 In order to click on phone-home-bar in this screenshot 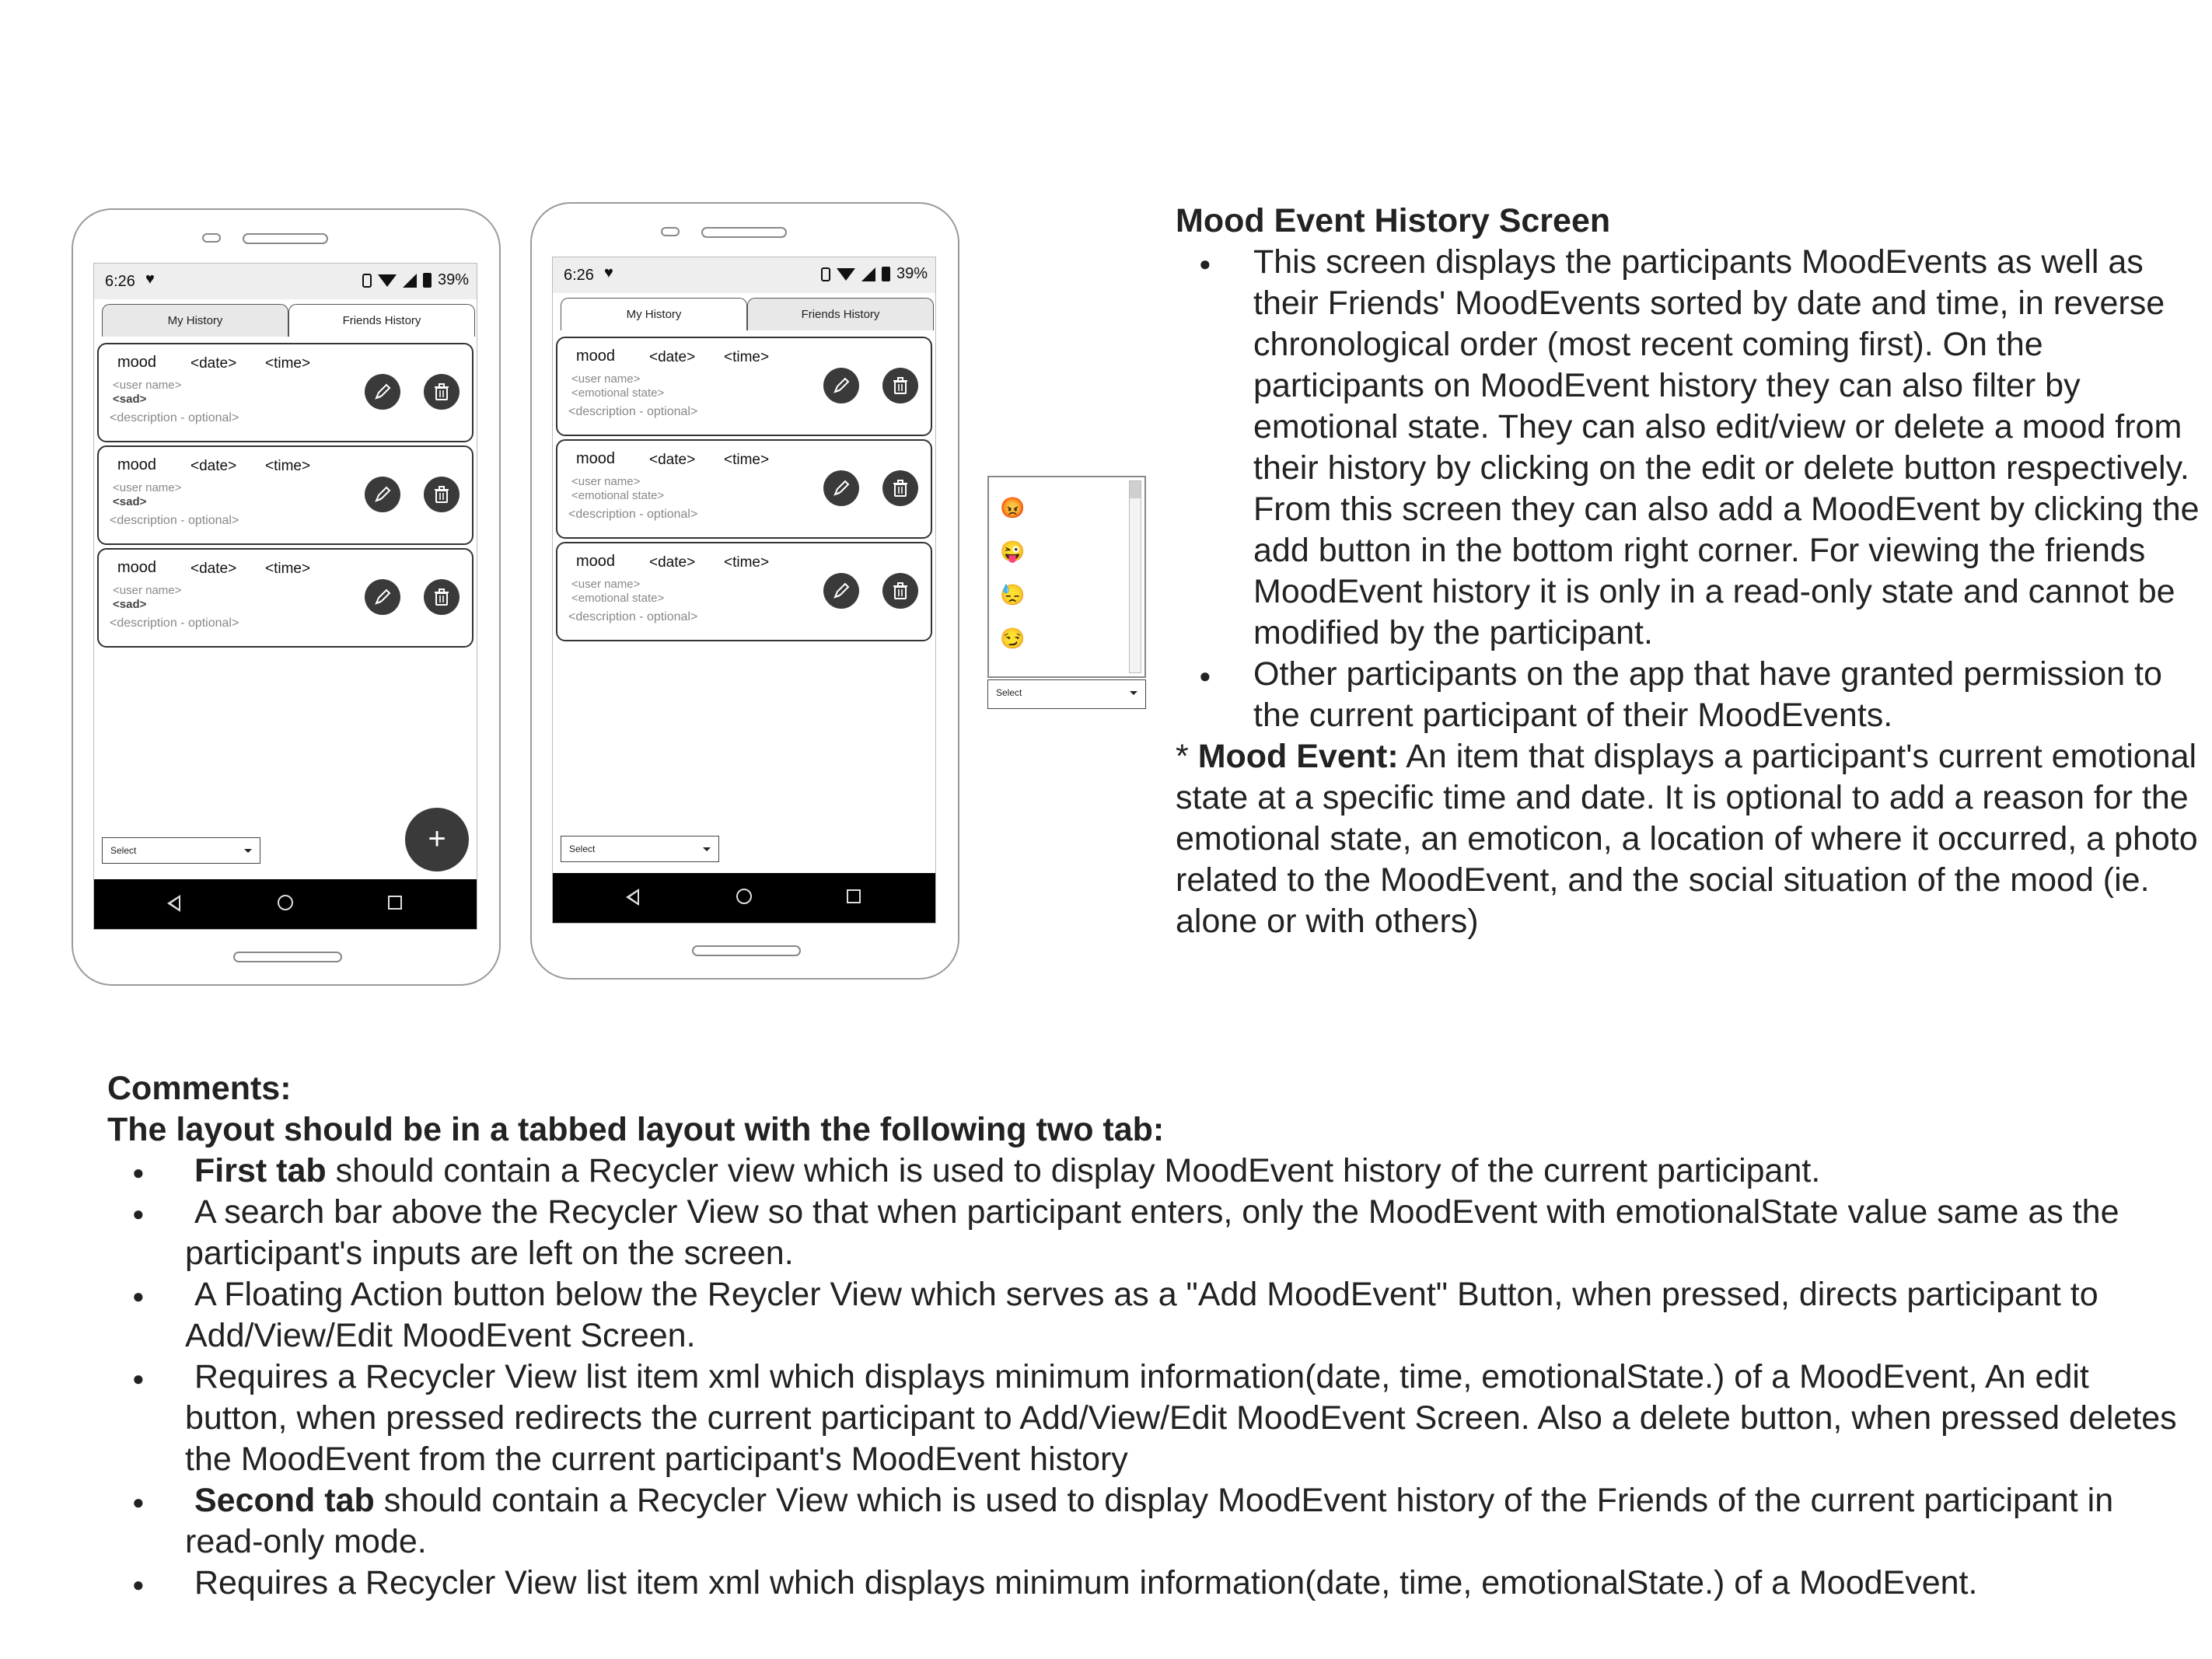, I will do `click(746, 951)`.